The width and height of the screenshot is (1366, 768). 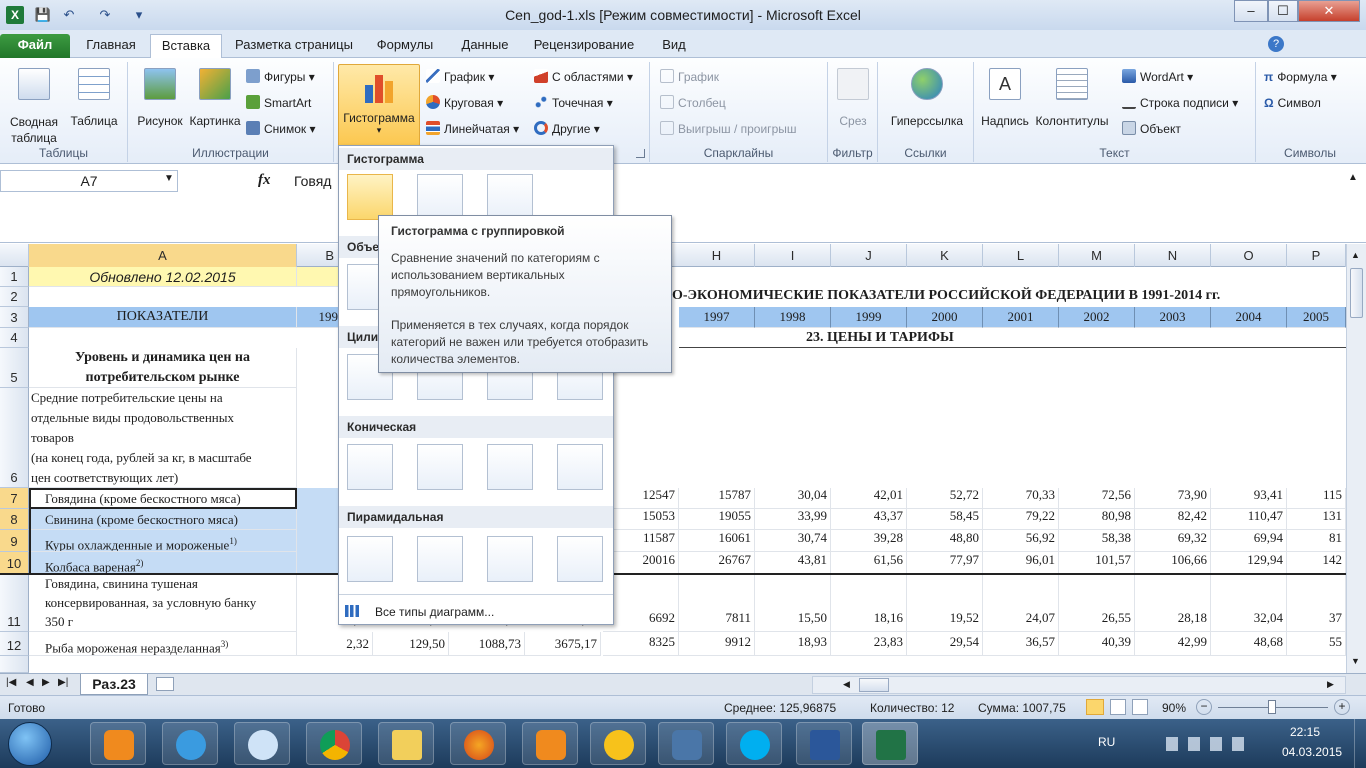 I want to click on value-cell: 56,92, so click(x=1021, y=541).